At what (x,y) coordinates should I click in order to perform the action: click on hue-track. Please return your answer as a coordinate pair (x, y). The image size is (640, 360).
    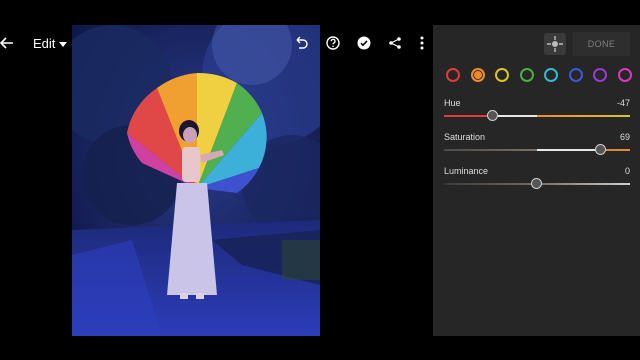
    Looking at the image, I should click on (537, 116).